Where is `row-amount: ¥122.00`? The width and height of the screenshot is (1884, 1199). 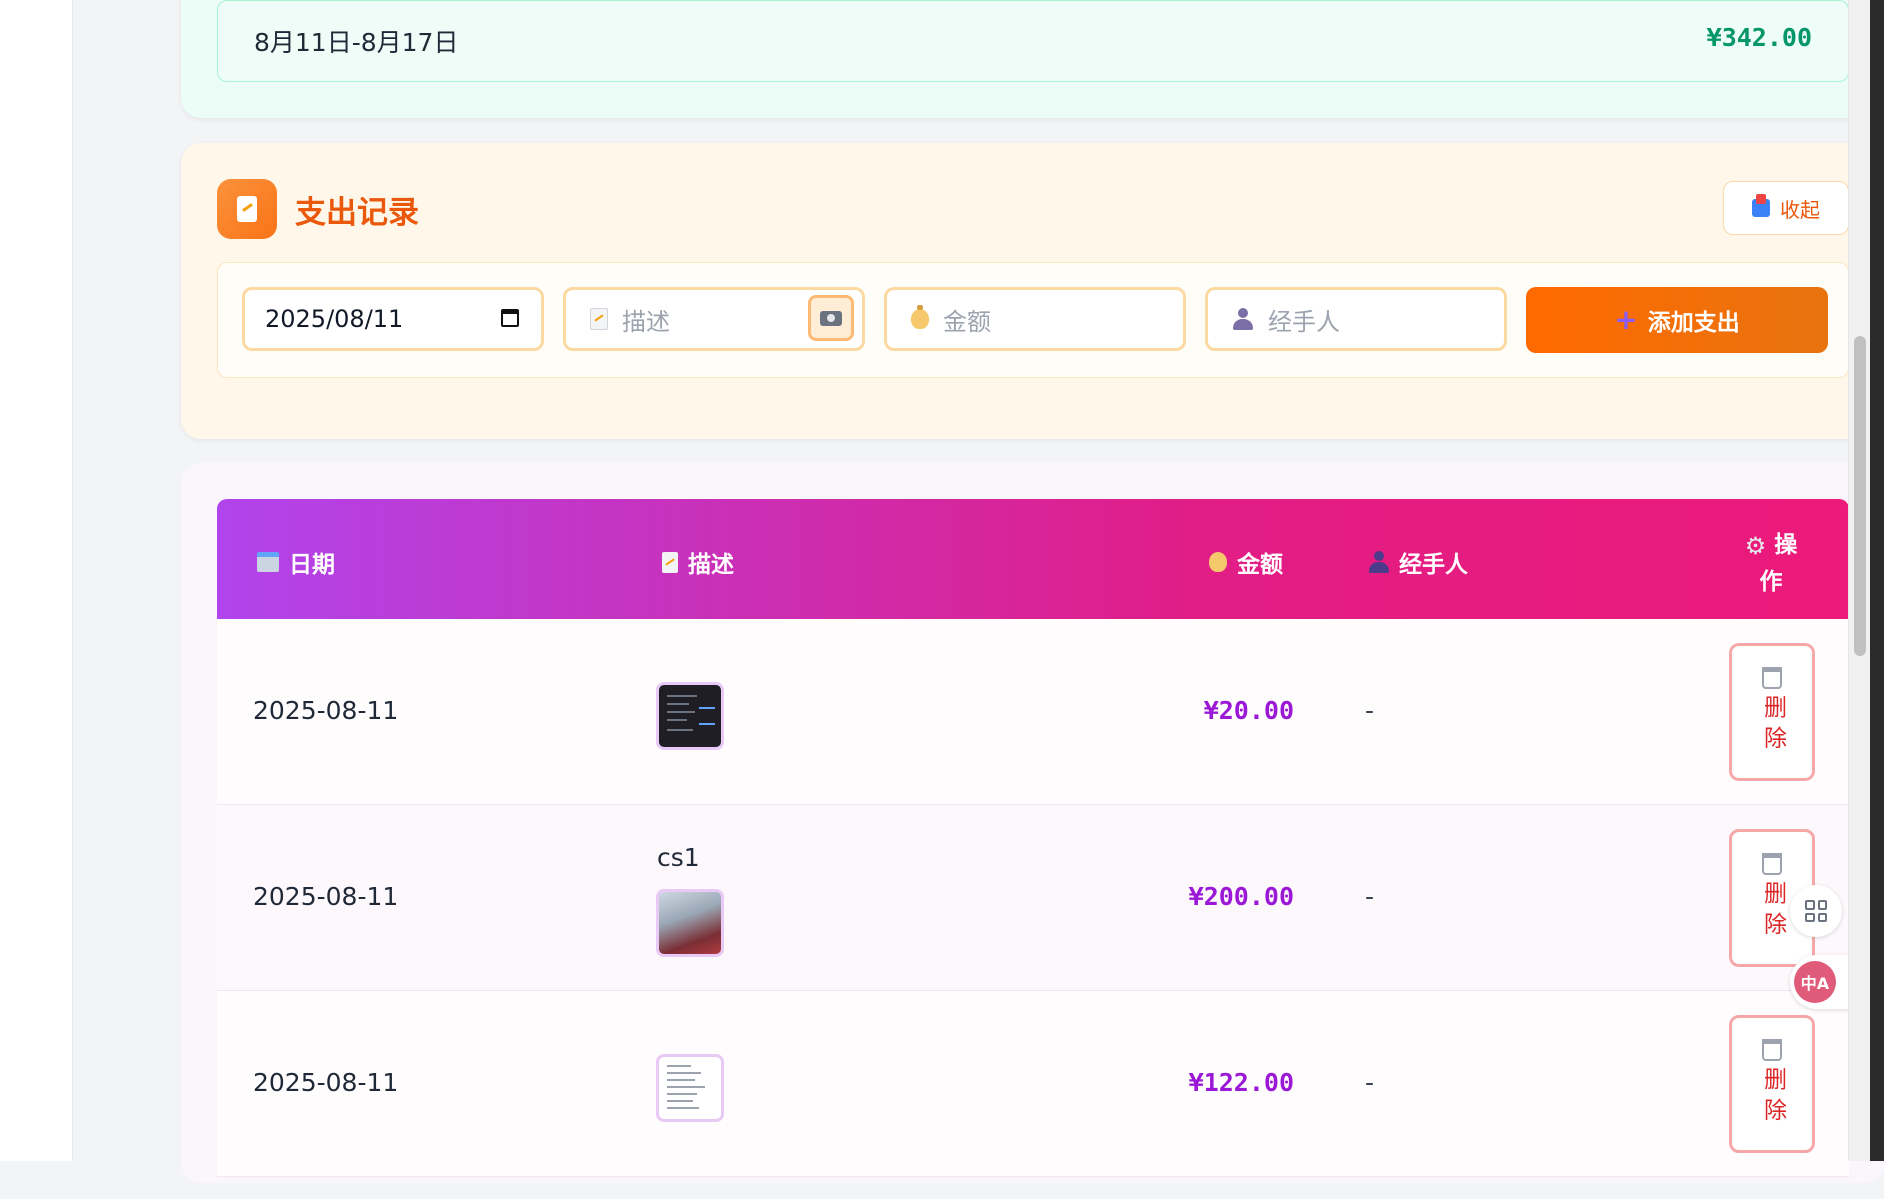
row-amount: ¥122.00 is located at coordinates (1241, 1082).